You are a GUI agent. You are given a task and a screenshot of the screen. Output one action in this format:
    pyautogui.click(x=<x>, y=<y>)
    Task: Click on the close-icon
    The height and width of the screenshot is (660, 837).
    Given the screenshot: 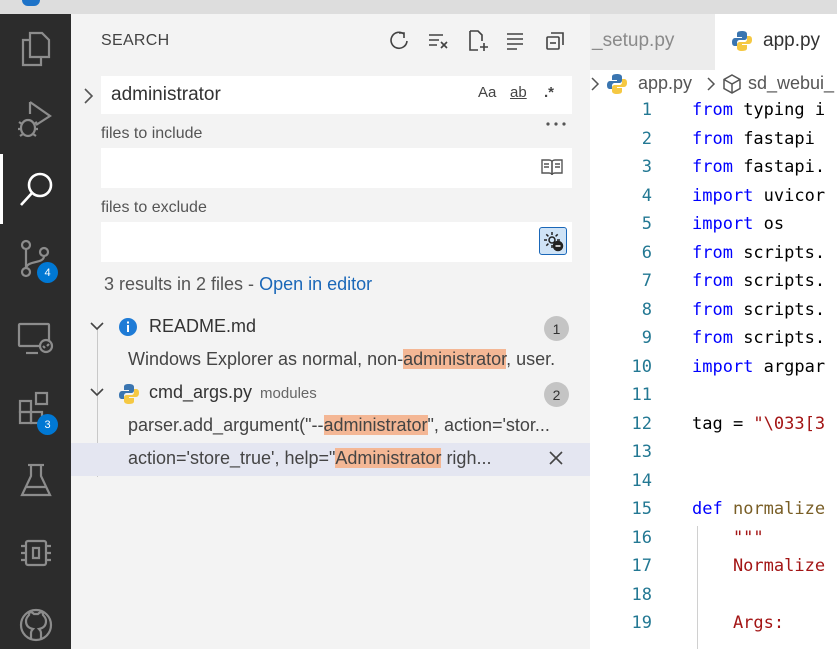 What is the action you would take?
    pyautogui.click(x=556, y=458)
    